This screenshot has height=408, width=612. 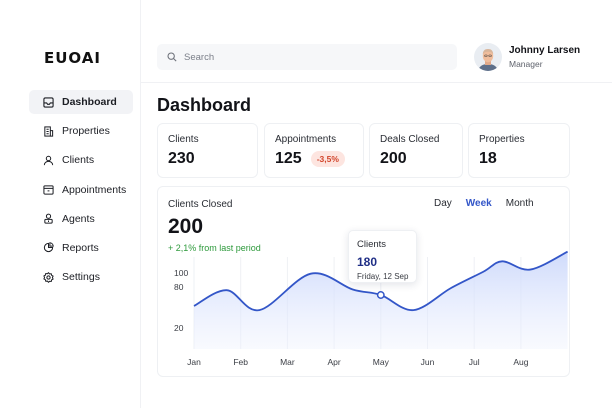 What do you see at coordinates (179, 328) in the screenshot?
I see `y-tick-label: 20` at bounding box center [179, 328].